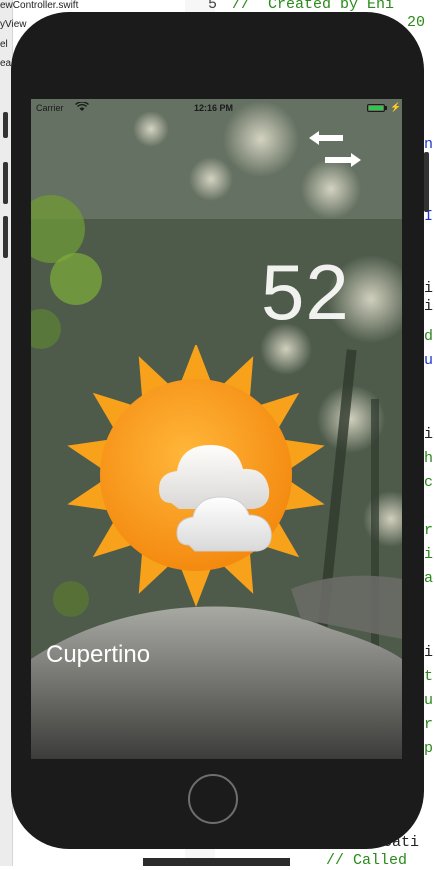 The width and height of the screenshot is (435, 870). I want to click on status-bar: Carrier 12:16 PM ⚡, so click(216, 109).